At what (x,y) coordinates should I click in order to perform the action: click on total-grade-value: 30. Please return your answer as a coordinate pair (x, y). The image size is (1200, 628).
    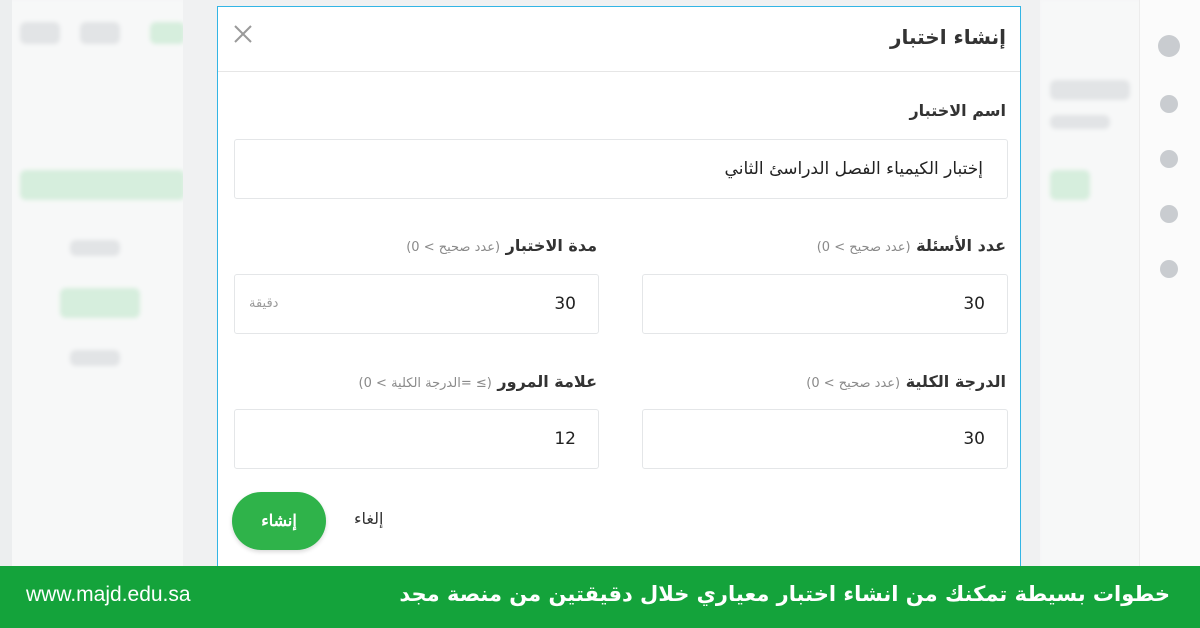
    Looking at the image, I should click on (974, 439).